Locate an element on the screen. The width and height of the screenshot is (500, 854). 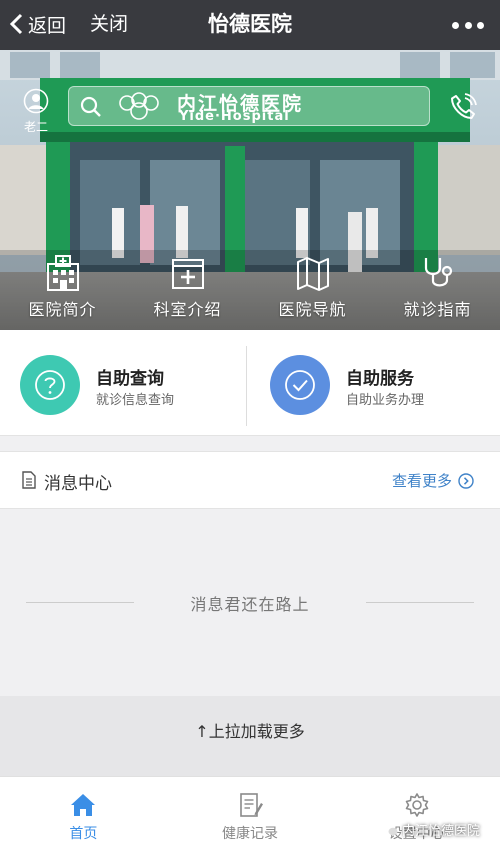
load-more-area: ↑上拉加载更多 is located at coordinates (250, 736).